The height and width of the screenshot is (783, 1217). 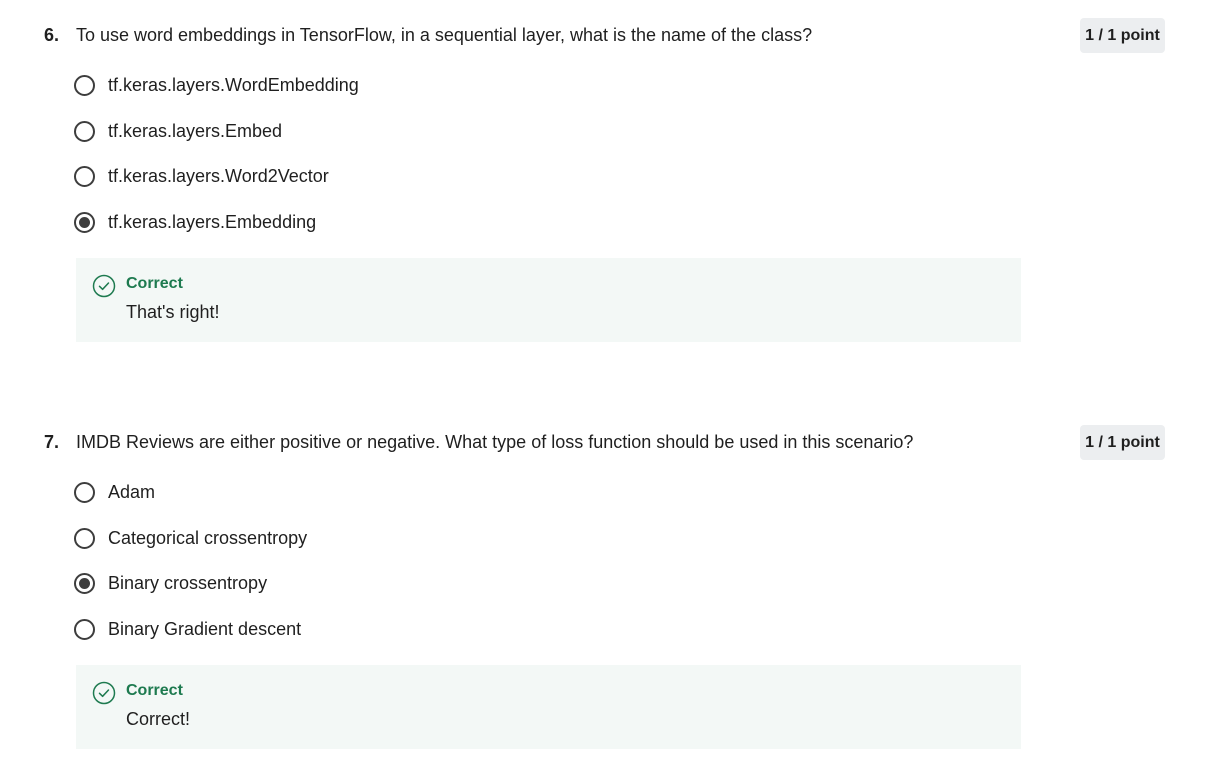 I want to click on option-word2vector: tf.keras.layers.Word2Vector, so click(x=216, y=177).